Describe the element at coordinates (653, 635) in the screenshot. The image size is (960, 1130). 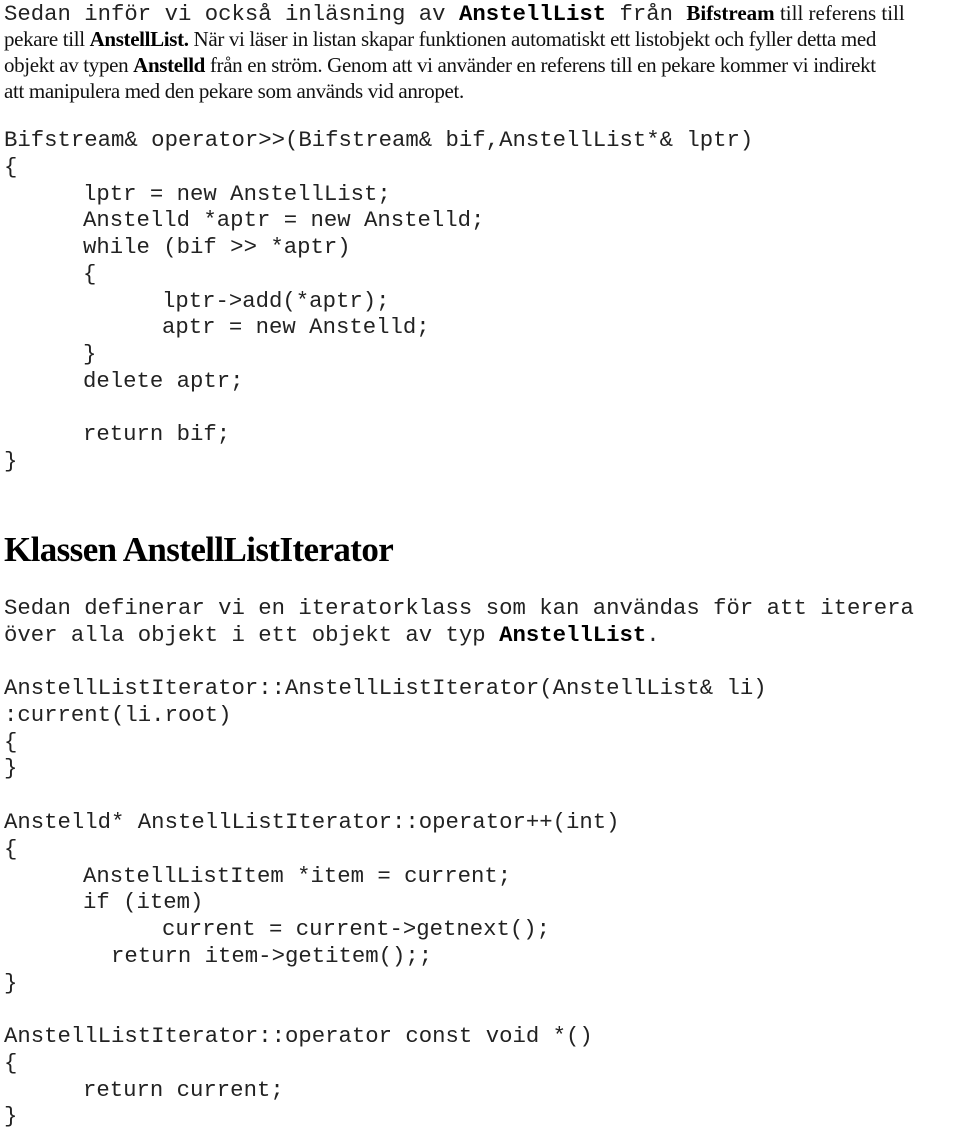
I see `paragraph-text: .` at that location.